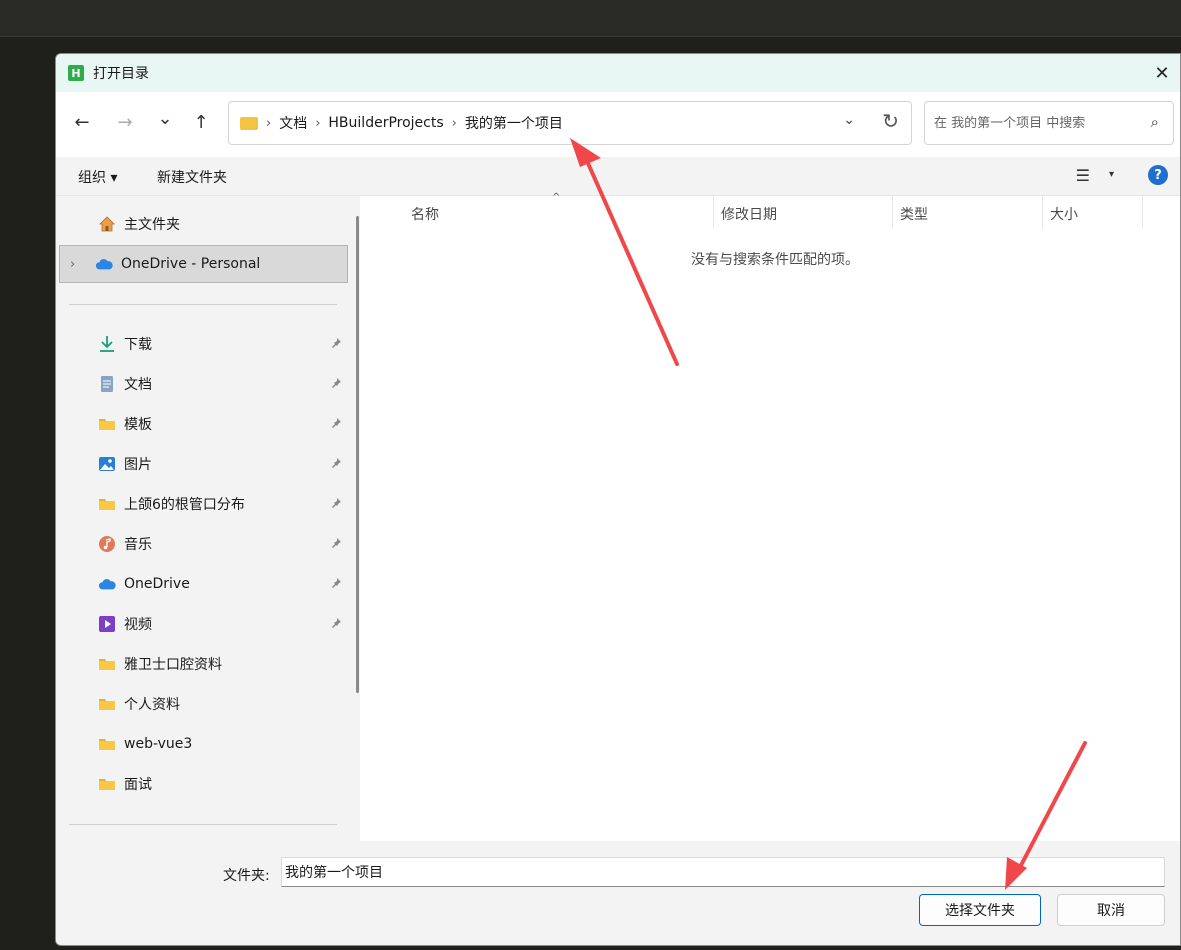 Image resolution: width=1181 pixels, height=950 pixels. I want to click on annotation-arrow-to-breadcrumb, so click(624, 252).